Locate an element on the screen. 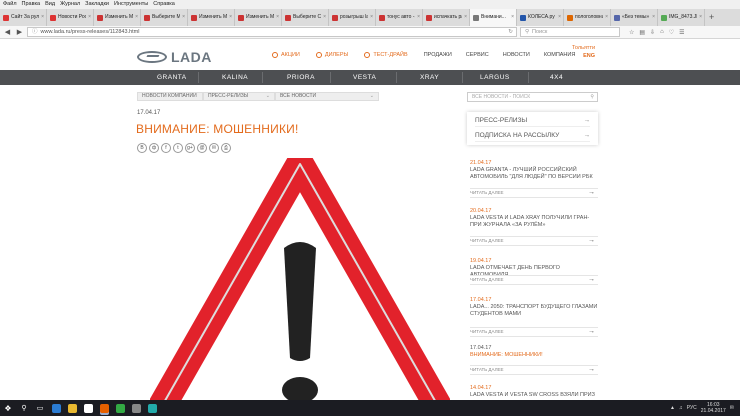 The height and width of the screenshot is (416, 740). menu-item: Вид is located at coordinates (50, 4).